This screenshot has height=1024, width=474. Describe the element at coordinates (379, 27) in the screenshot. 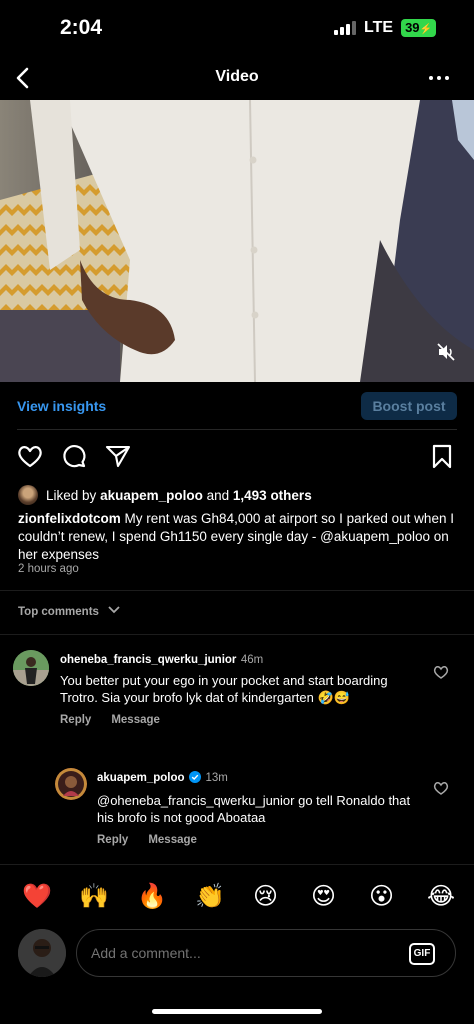

I see `network-label: LTE` at that location.